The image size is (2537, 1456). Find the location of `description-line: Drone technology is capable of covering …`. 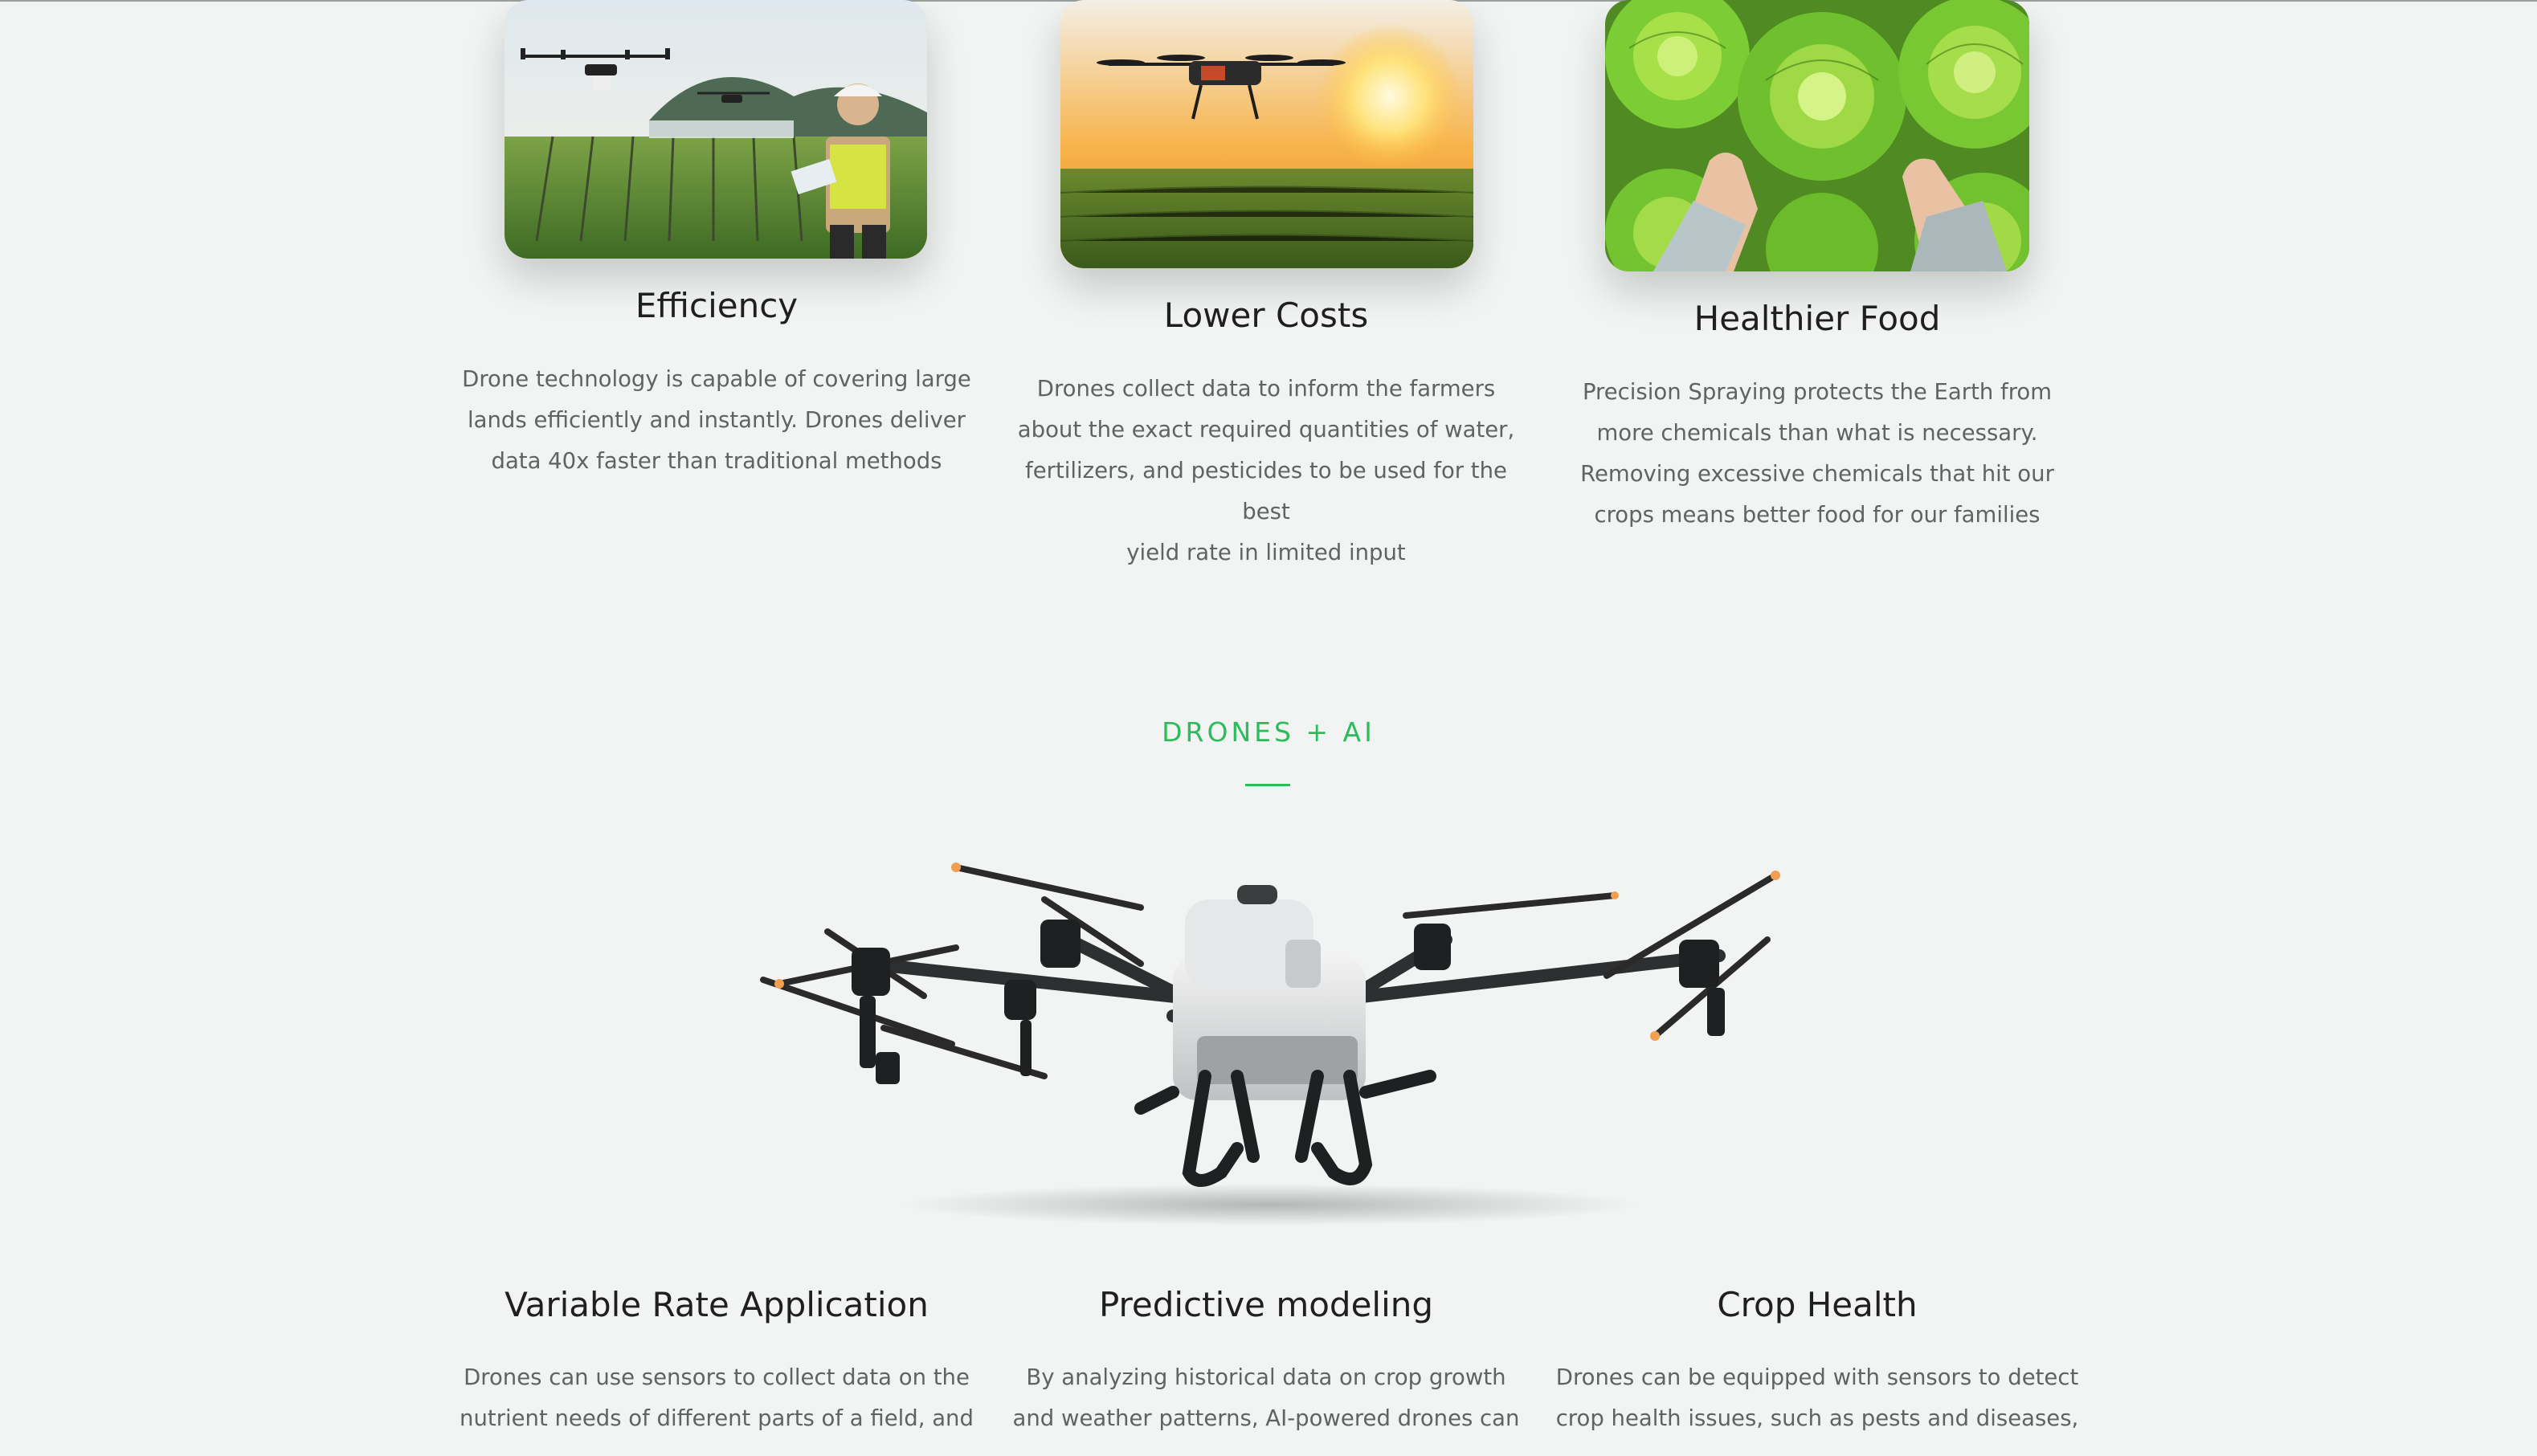

description-line: Drone technology is capable of covering … is located at coordinates (716, 379).